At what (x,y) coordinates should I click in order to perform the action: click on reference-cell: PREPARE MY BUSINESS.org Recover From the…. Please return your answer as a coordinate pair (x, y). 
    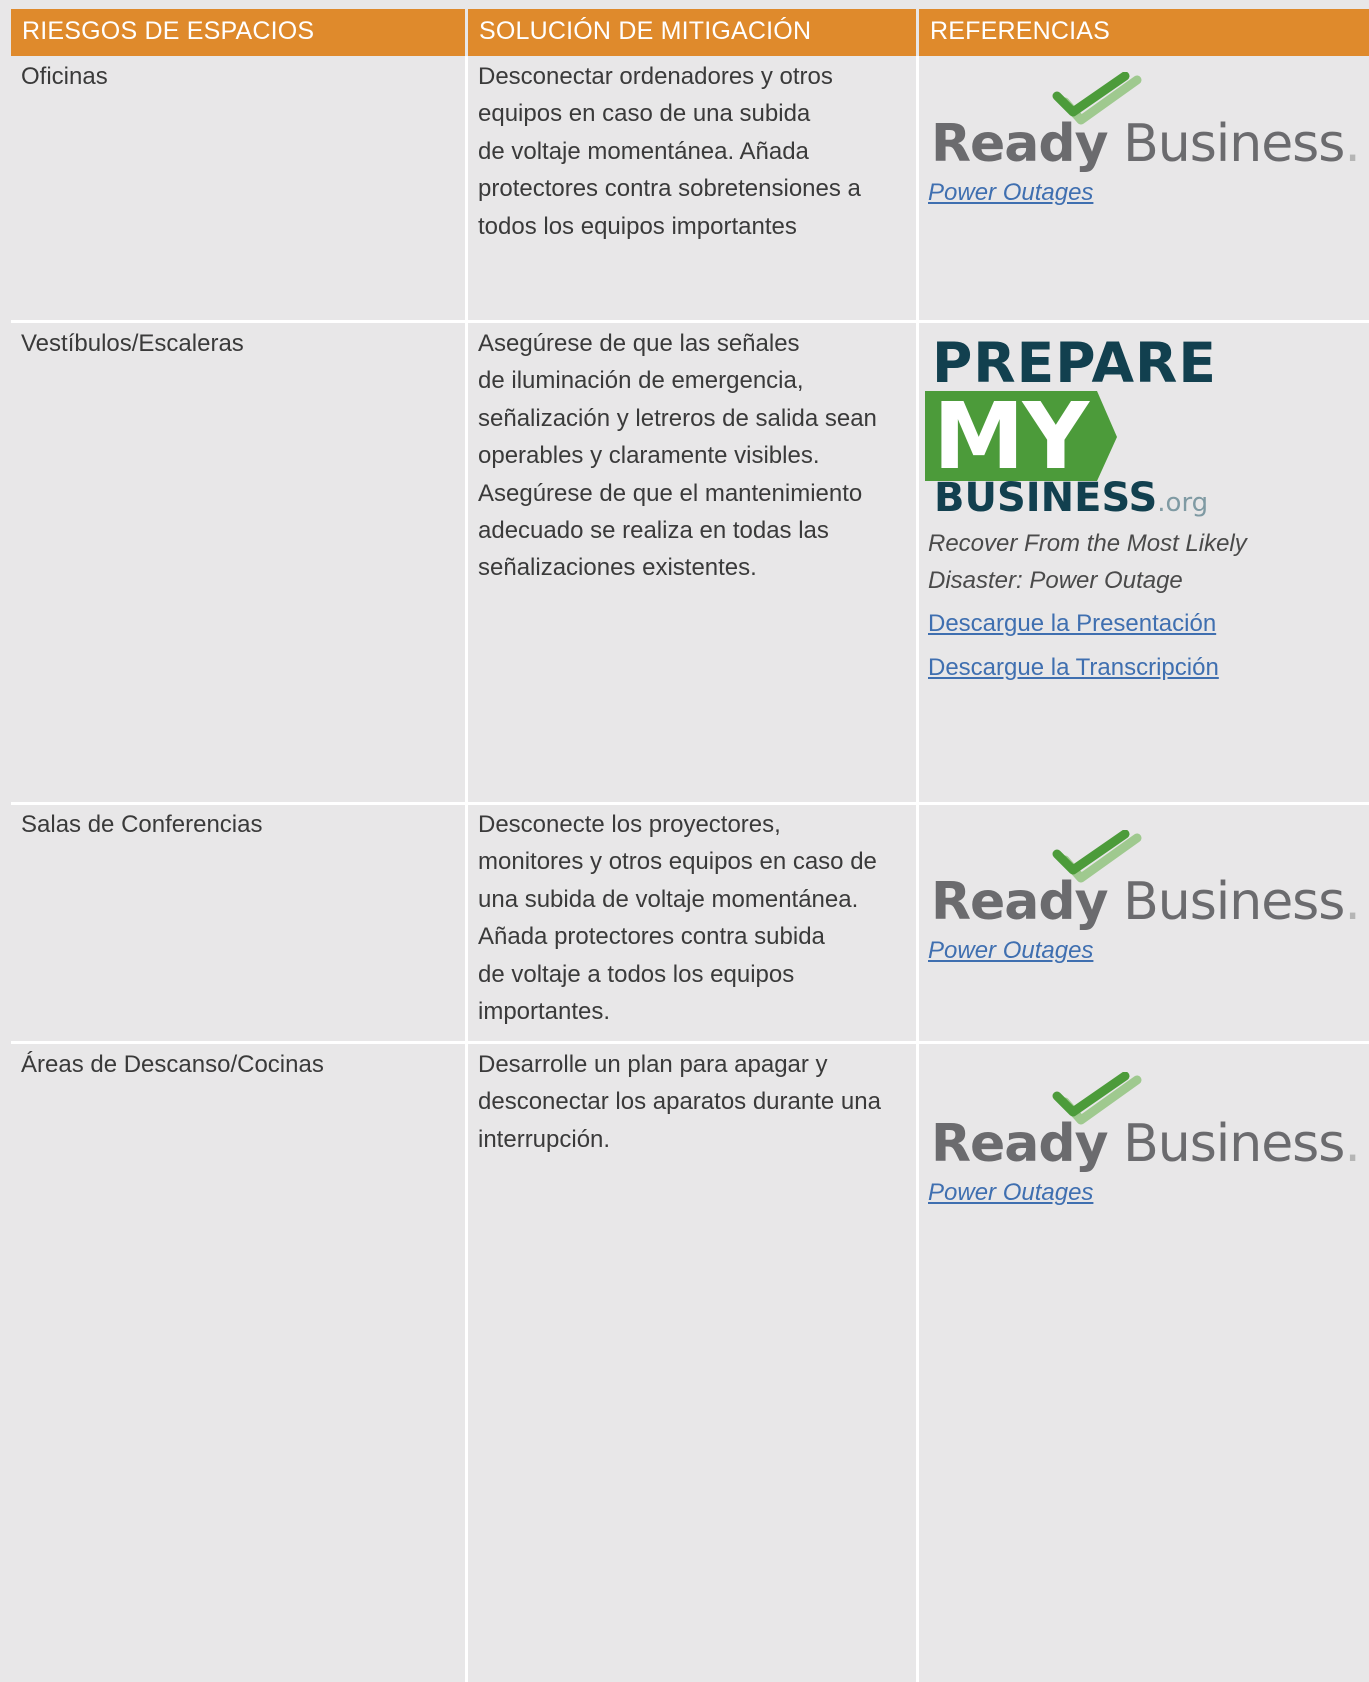
    Looking at the image, I should click on (1141, 507).